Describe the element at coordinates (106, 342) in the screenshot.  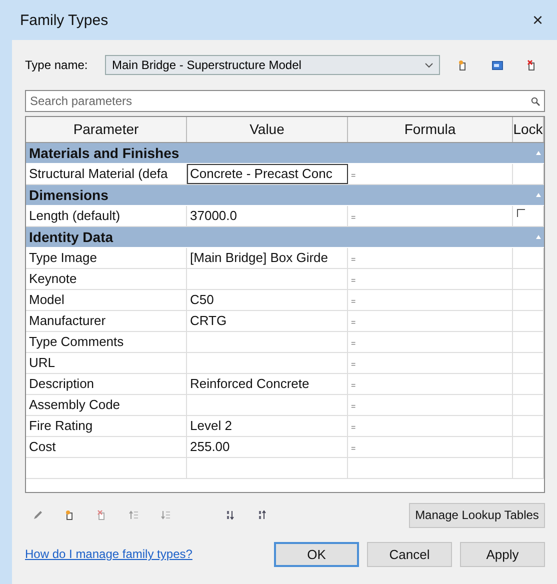
I see `parameter-cell: Type Comments` at that location.